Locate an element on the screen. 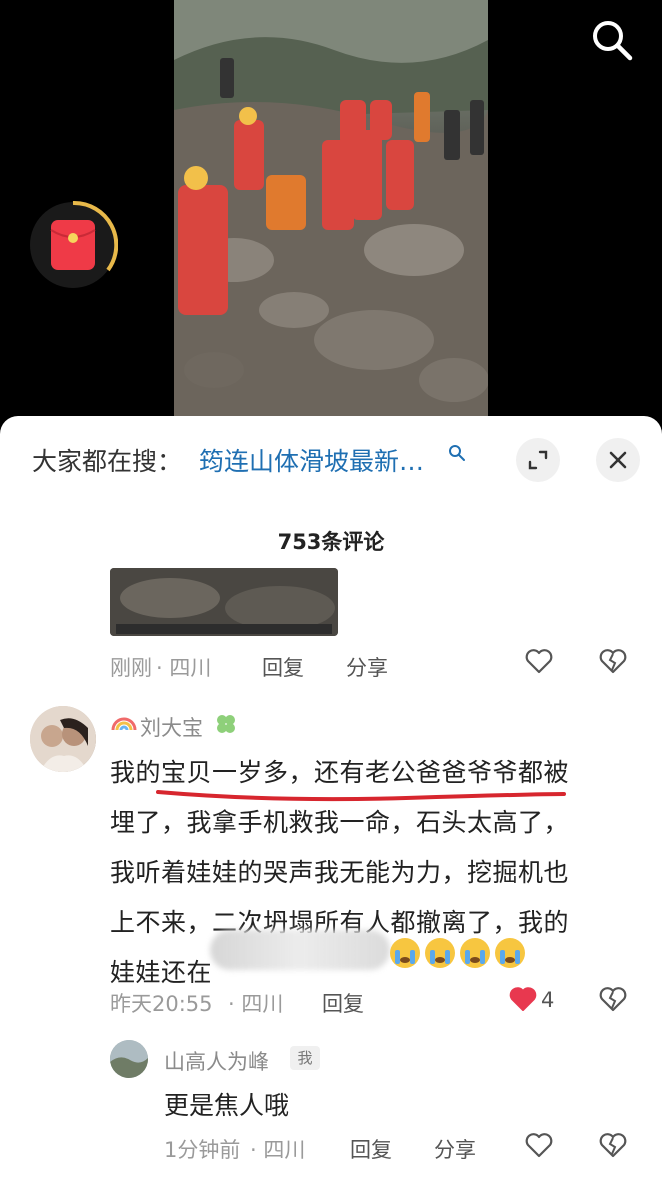 Image resolution: width=662 pixels, height=1199 pixels. blurred-text is located at coordinates (300, 950).